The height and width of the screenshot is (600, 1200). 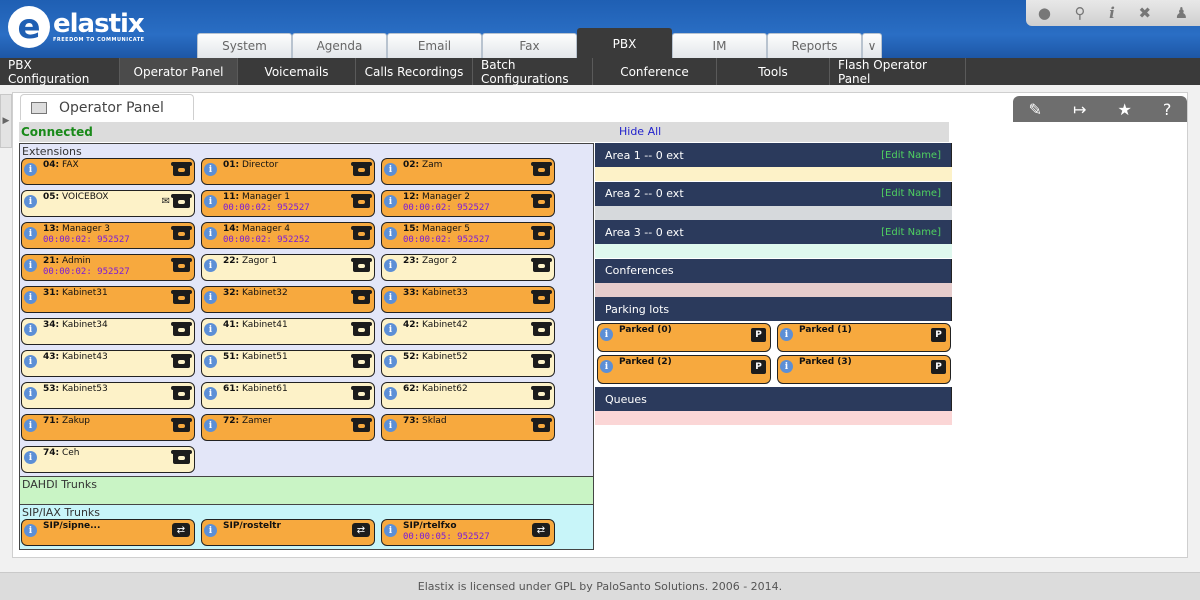 What do you see at coordinates (468, 171) in the screenshot?
I see `extension-card: i 02: Zam` at bounding box center [468, 171].